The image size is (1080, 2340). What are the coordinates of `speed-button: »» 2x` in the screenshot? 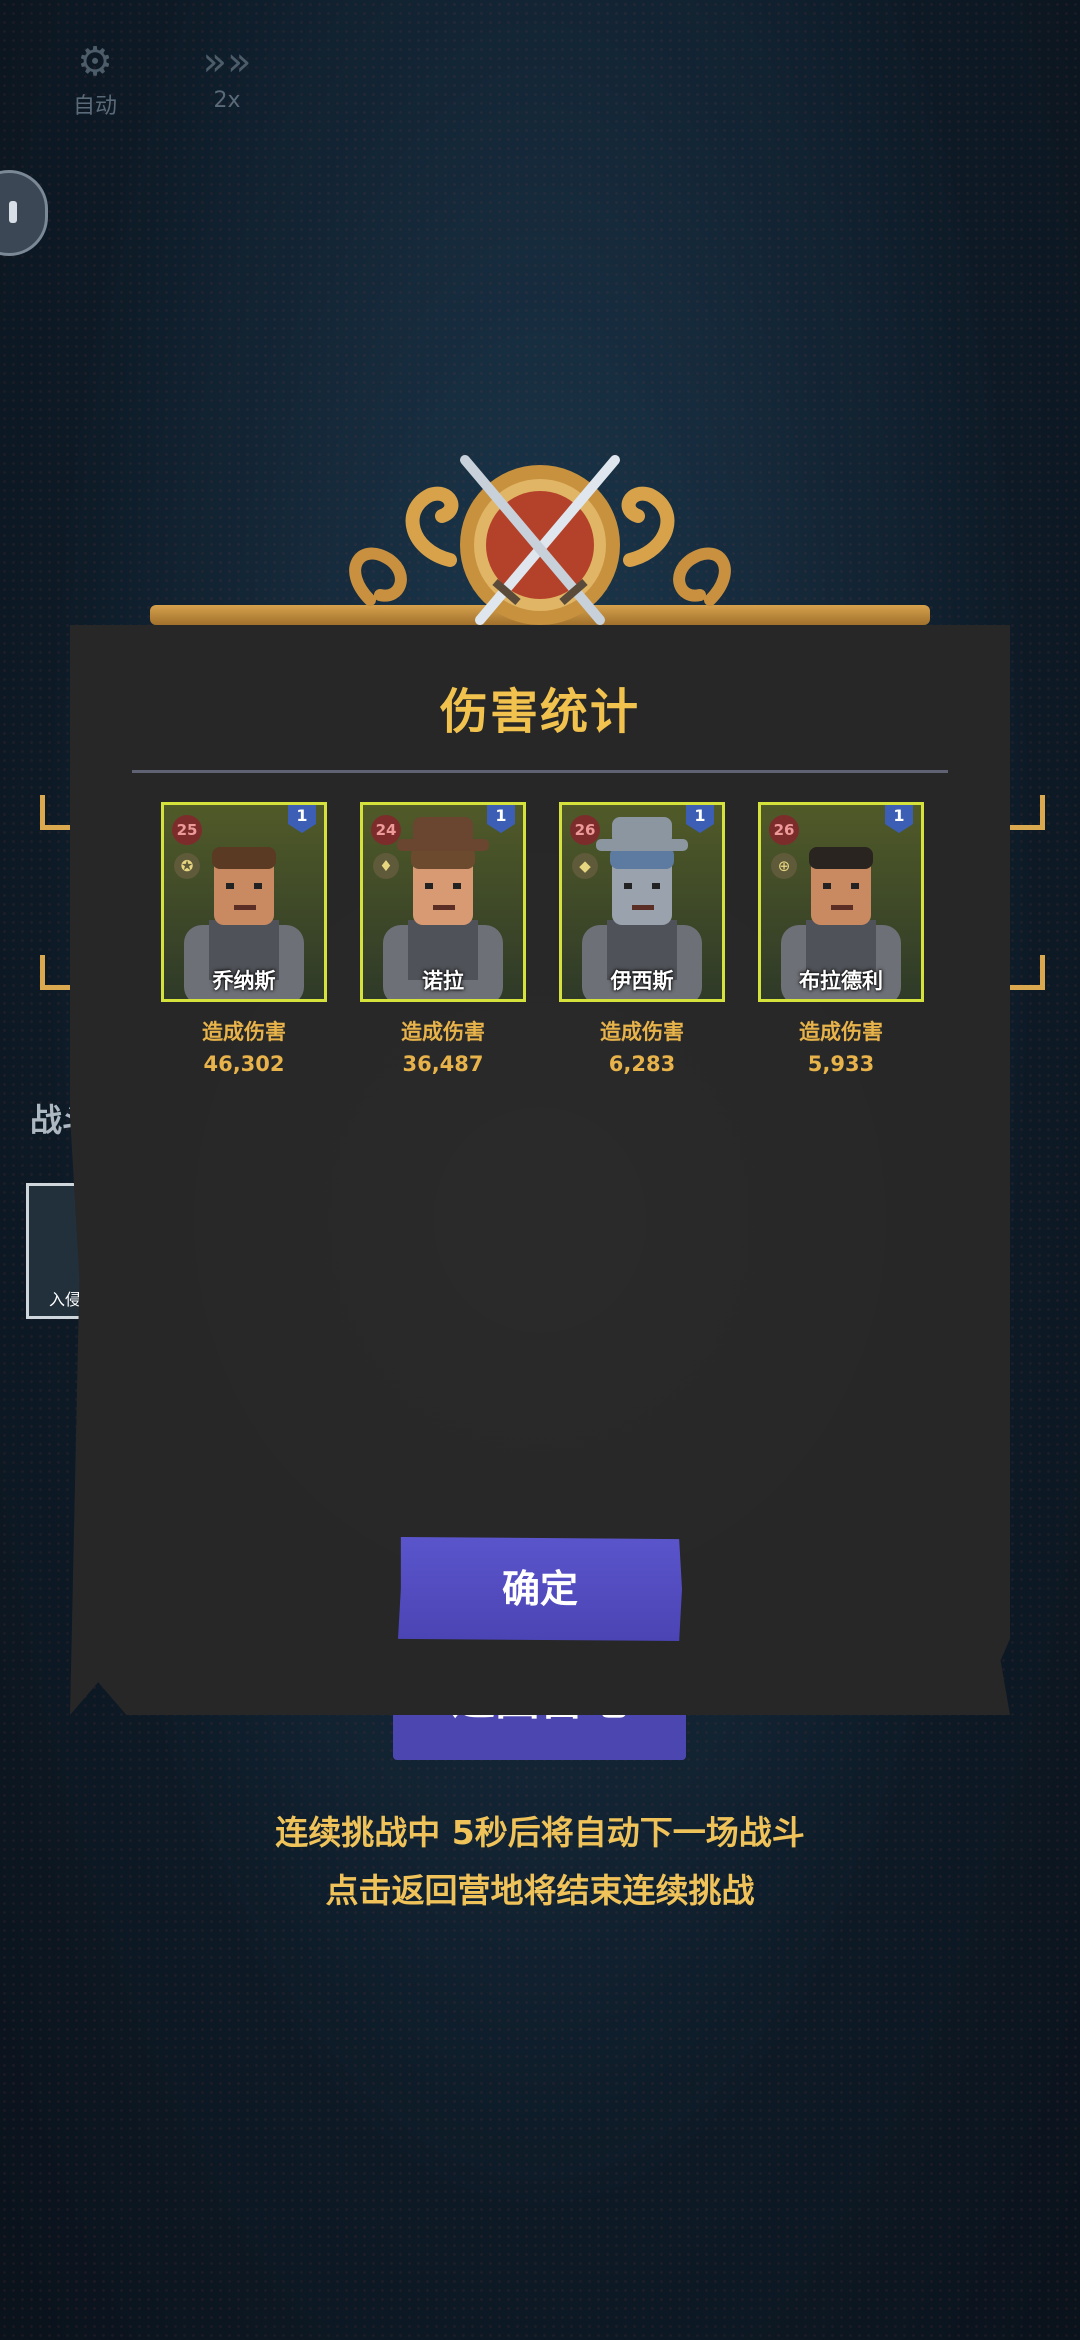 It's located at (227, 81).